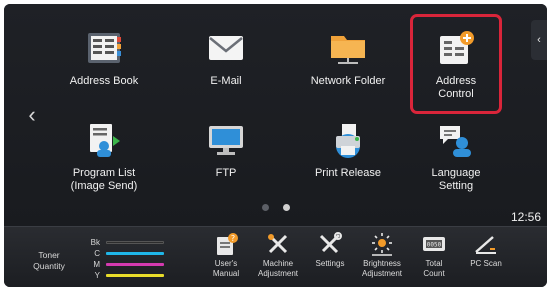  Describe the element at coordinates (278, 268) in the screenshot. I see `bar-button-label: Machine Adjustment` at that location.